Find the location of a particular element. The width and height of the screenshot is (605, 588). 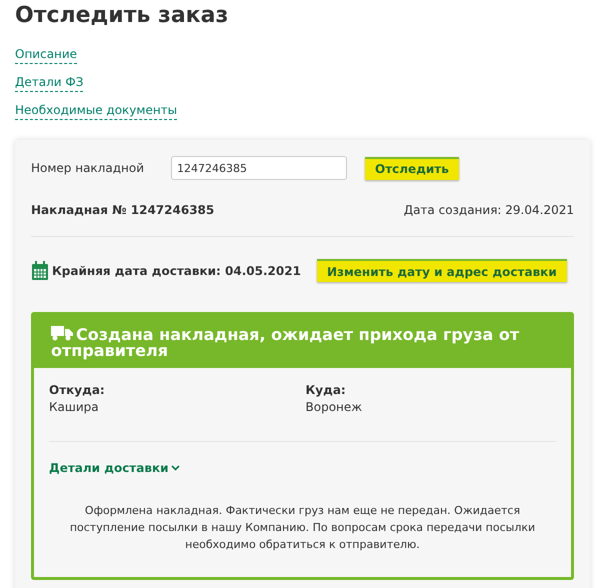

chevron-down-icon is located at coordinates (175, 468).